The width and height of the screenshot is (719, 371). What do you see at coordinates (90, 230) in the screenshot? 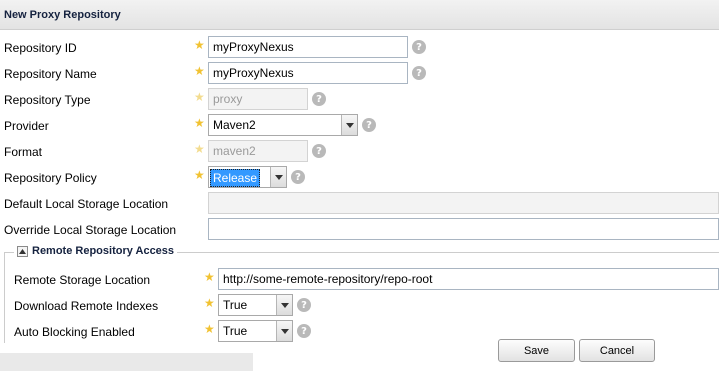
I see `override-local-storage-label: Override Local Storage Location` at bounding box center [90, 230].